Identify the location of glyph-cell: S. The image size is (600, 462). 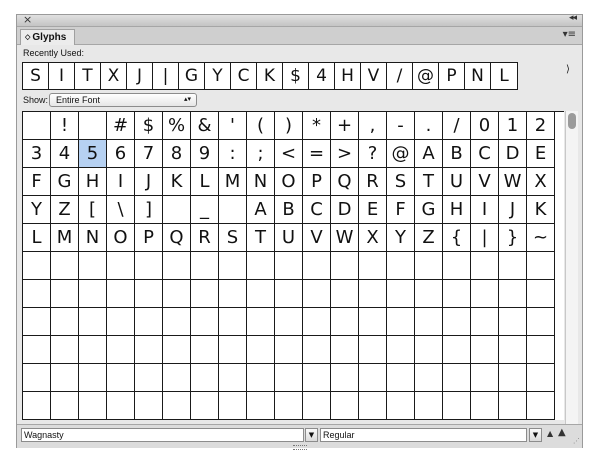
(233, 238).